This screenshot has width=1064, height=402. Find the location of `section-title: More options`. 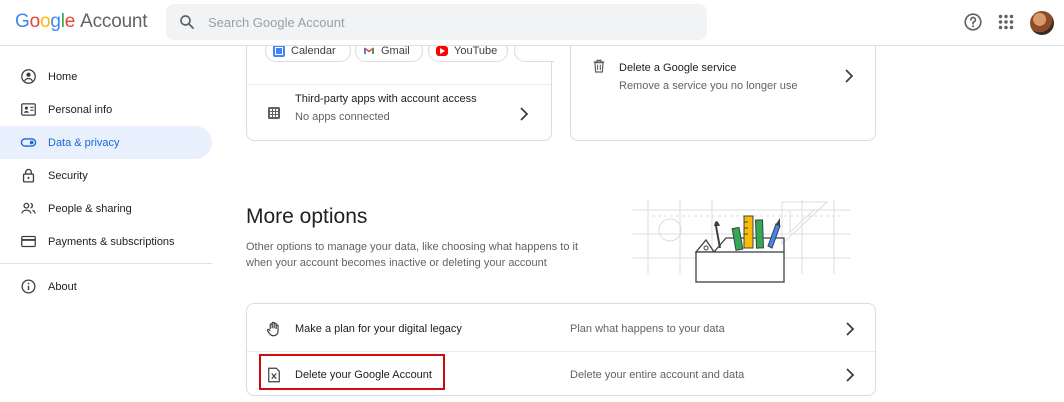

section-title: More options is located at coordinates (307, 216).